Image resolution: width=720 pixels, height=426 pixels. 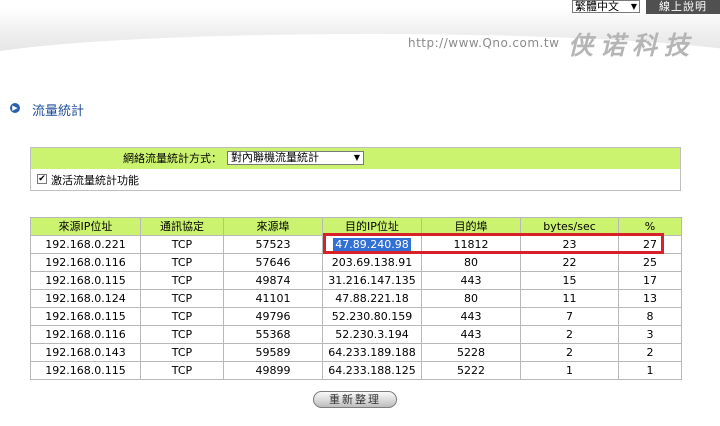 I want to click on mode-row: 網絡流量統計方式： 對內聯機流量統計 ▼, so click(x=355, y=158).